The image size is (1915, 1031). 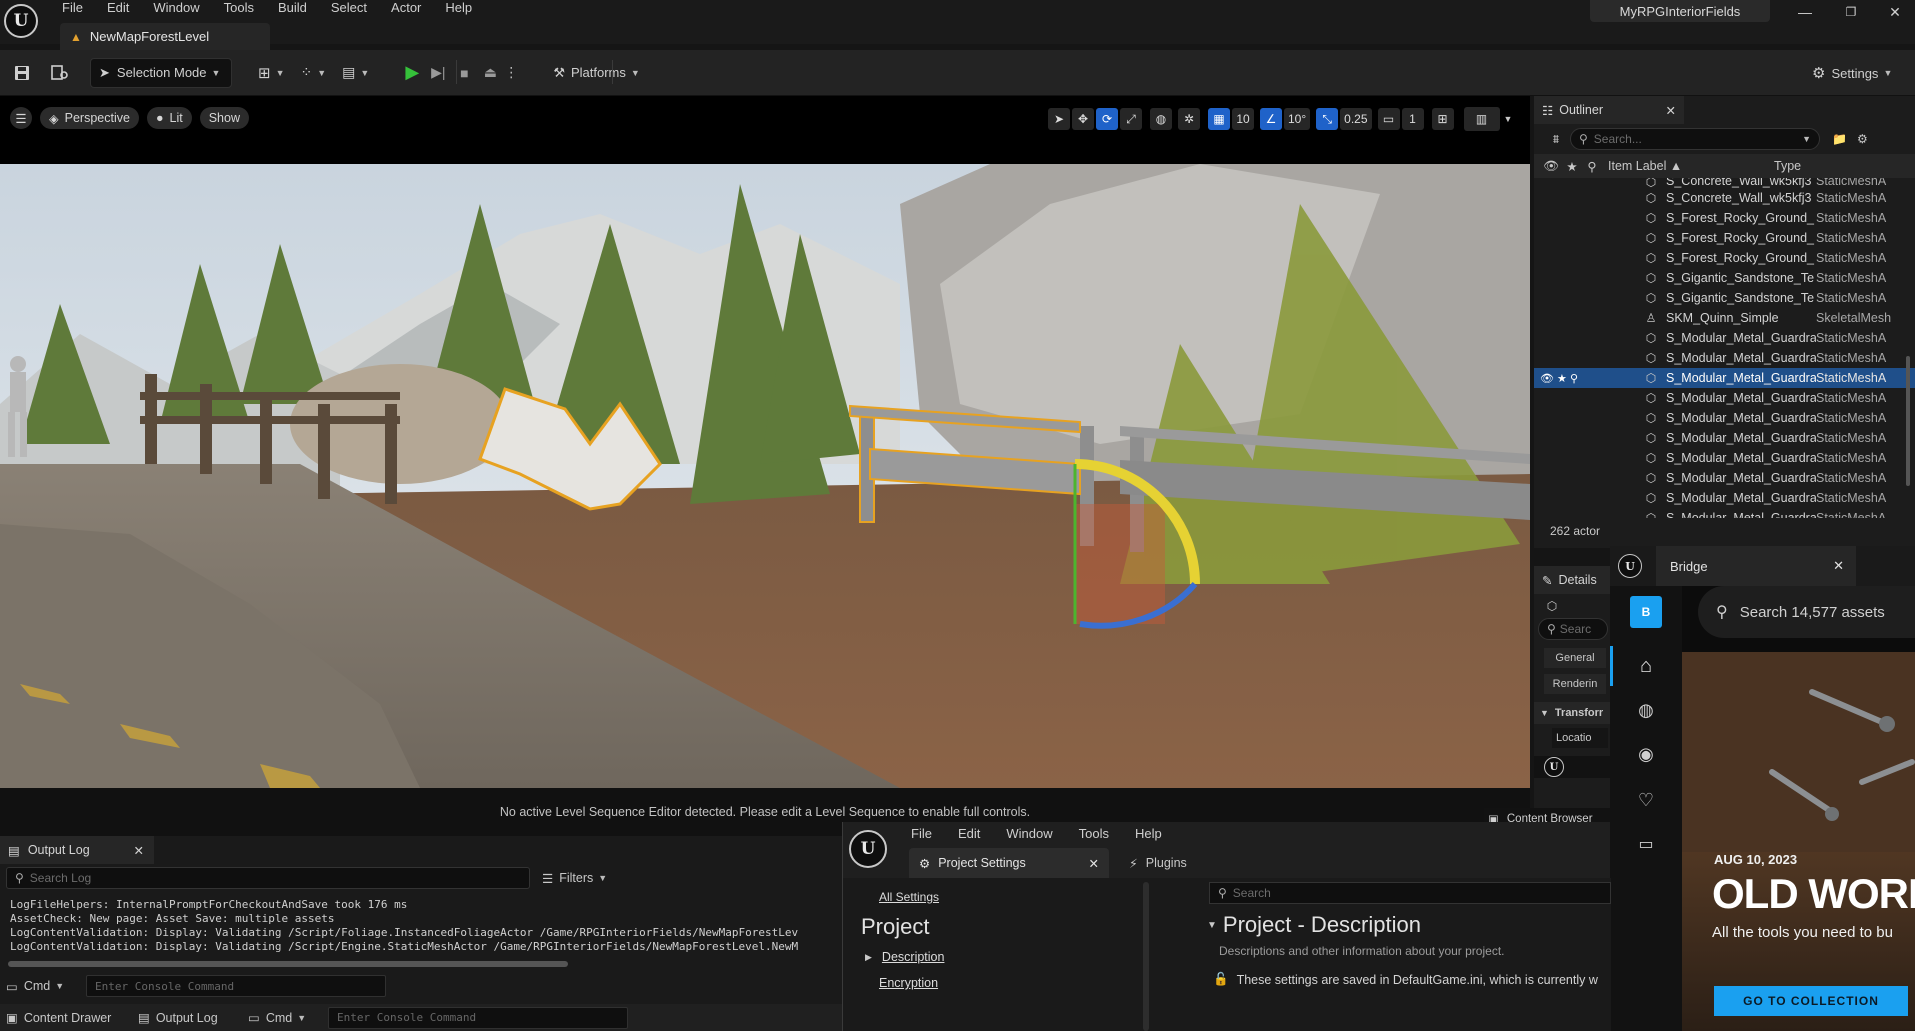 I want to click on scale-snap-icon: ⤡, so click(x=1327, y=119).